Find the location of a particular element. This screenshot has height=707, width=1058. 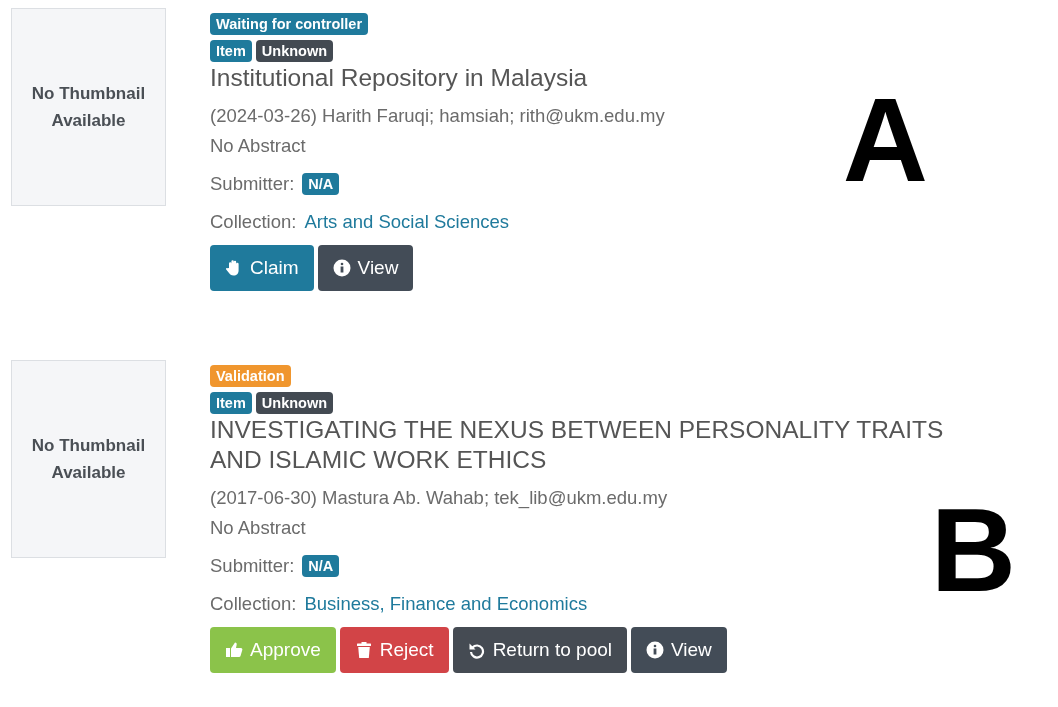

item-metadata: (2024-03-26) Harith Faruqi; hamsiah; rith@ukm.edu.my is located at coordinates (437, 116).